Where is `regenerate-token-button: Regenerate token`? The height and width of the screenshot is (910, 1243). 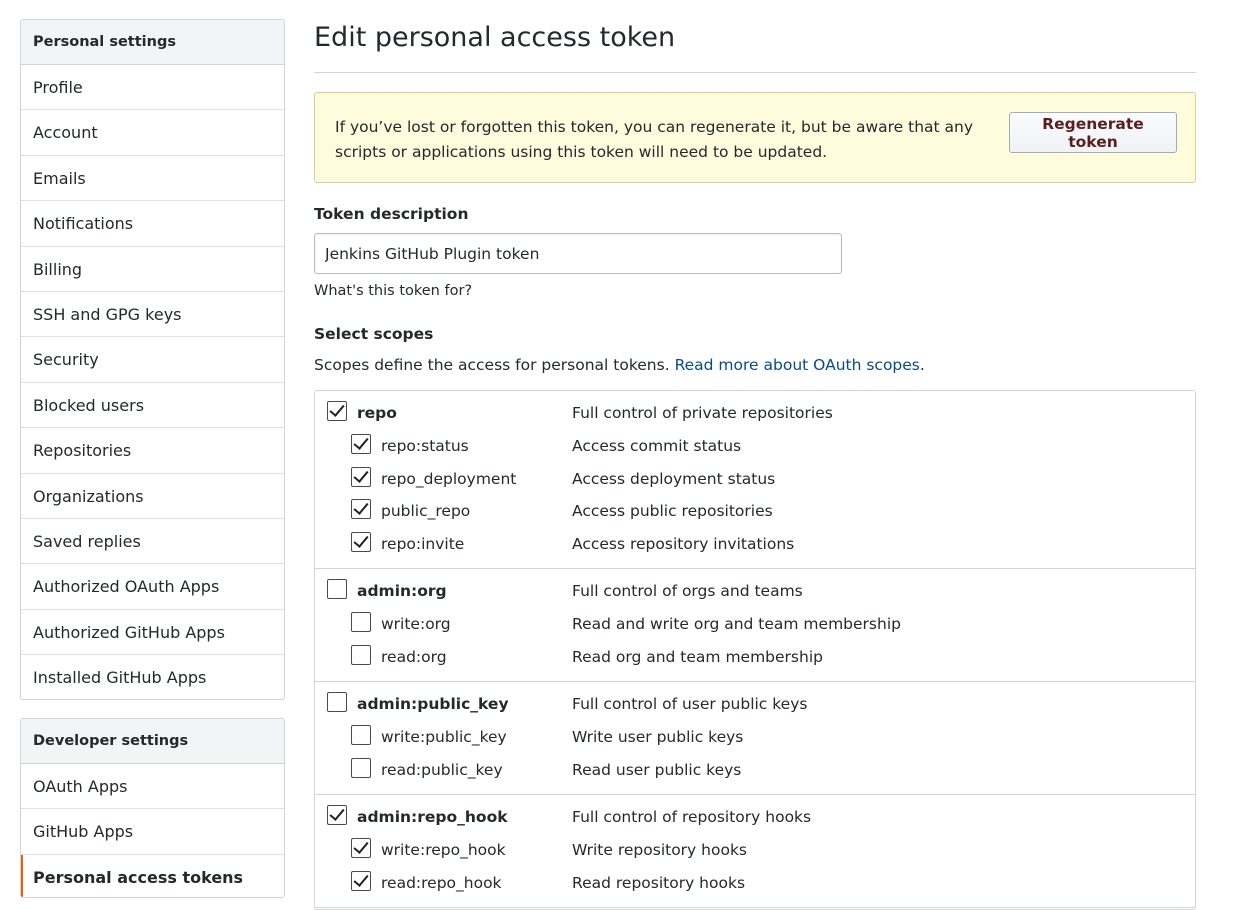 regenerate-token-button: Regenerate token is located at coordinates (1093, 132).